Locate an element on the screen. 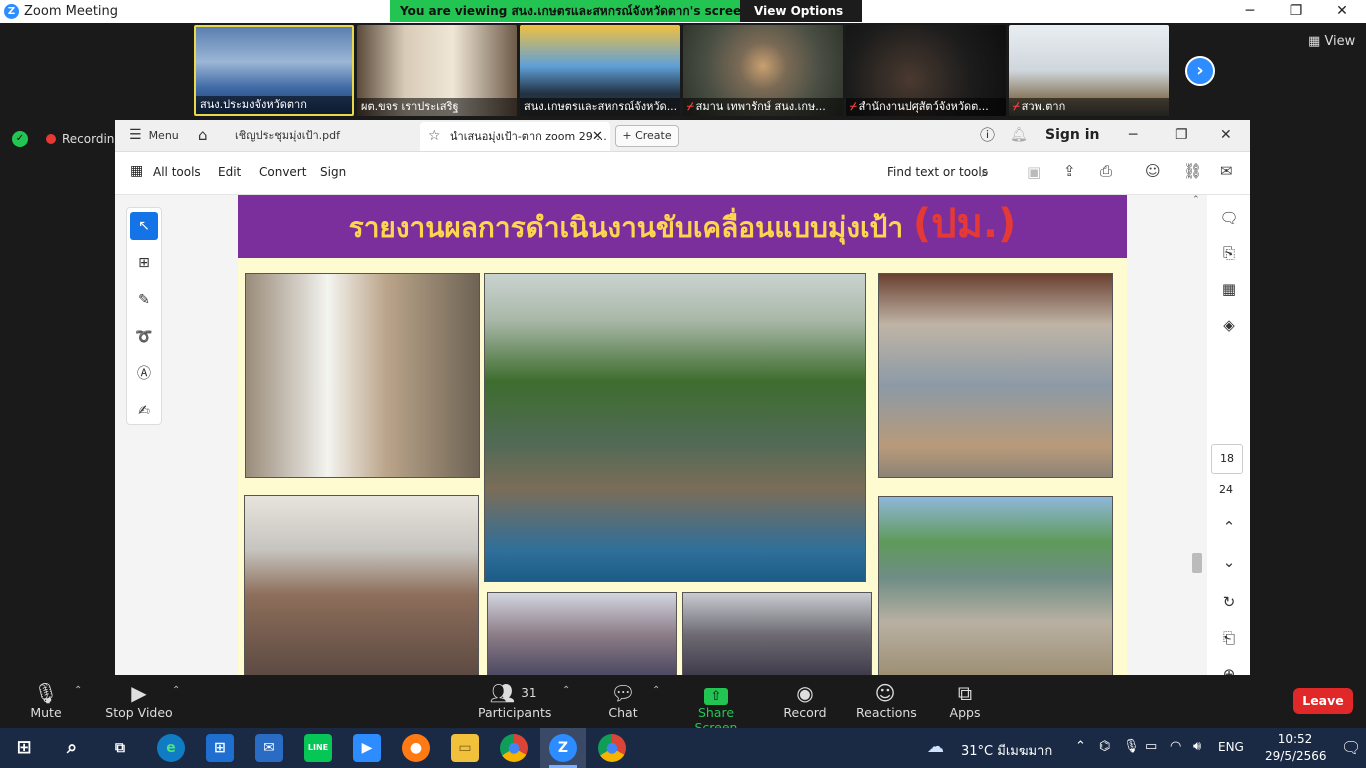 The height and width of the screenshot is (768, 1366). chat-options-caret: ⌃ is located at coordinates (656, 690).